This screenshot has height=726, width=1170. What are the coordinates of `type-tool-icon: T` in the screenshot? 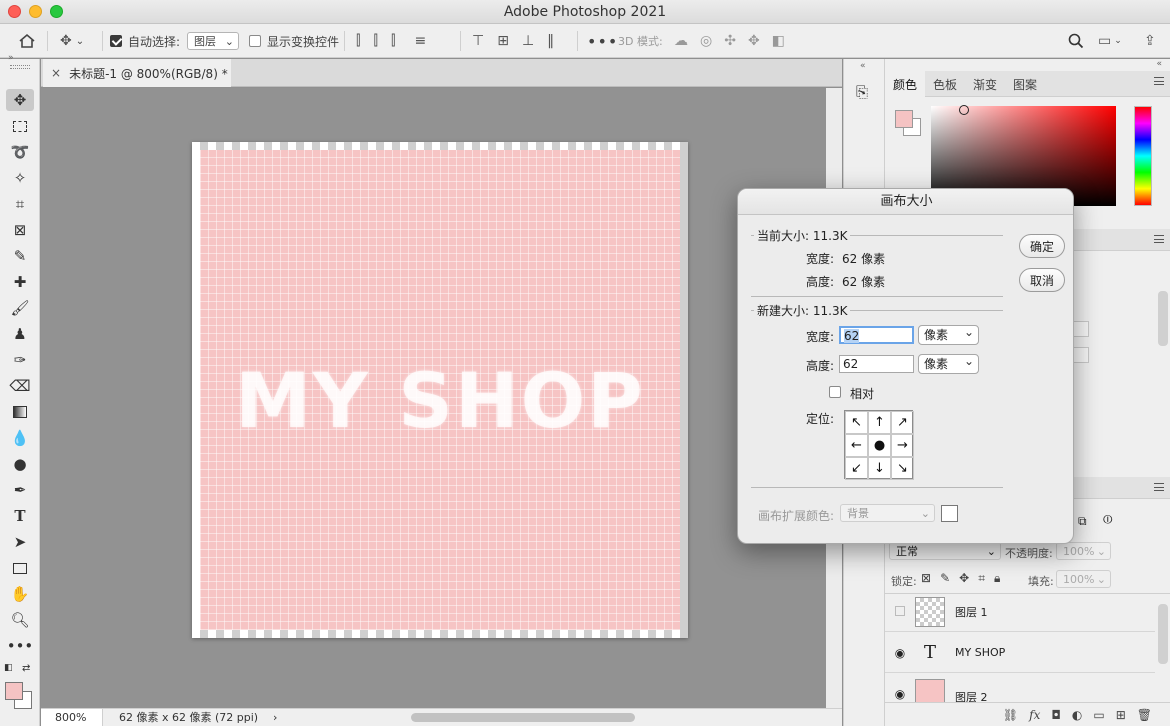 It's located at (20, 516).